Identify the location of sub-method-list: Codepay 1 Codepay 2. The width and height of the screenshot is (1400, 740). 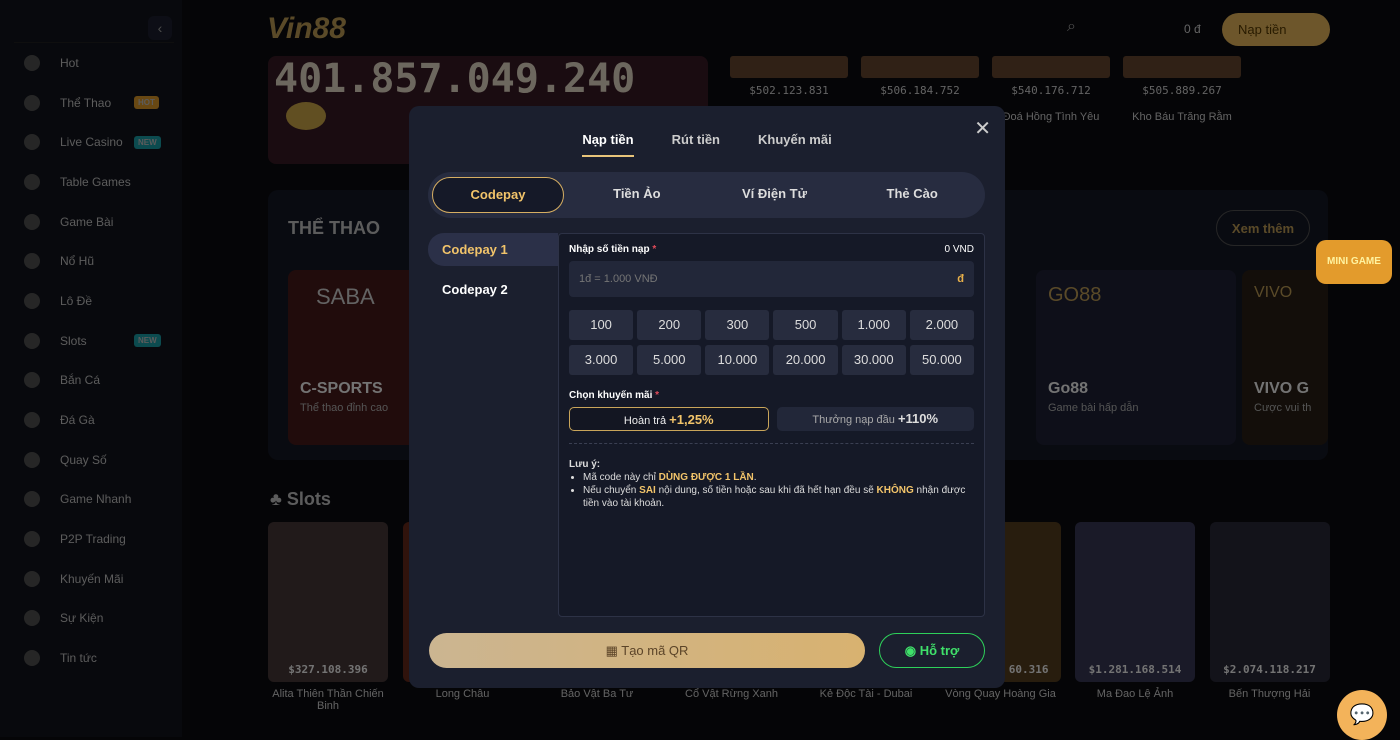
(493, 273).